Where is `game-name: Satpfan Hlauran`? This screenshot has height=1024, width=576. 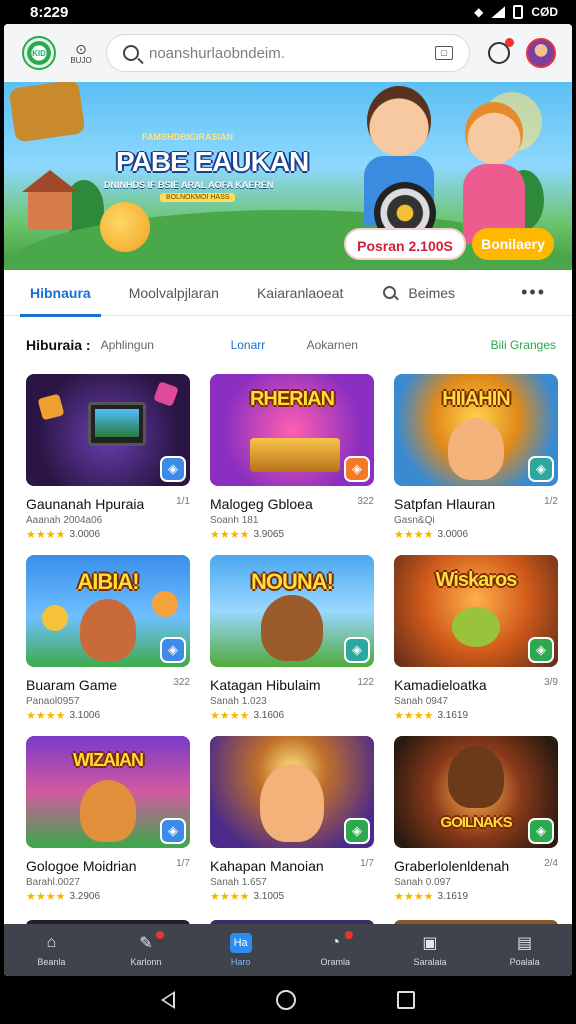
game-name: Satpfan Hlauran is located at coordinates (445, 504).